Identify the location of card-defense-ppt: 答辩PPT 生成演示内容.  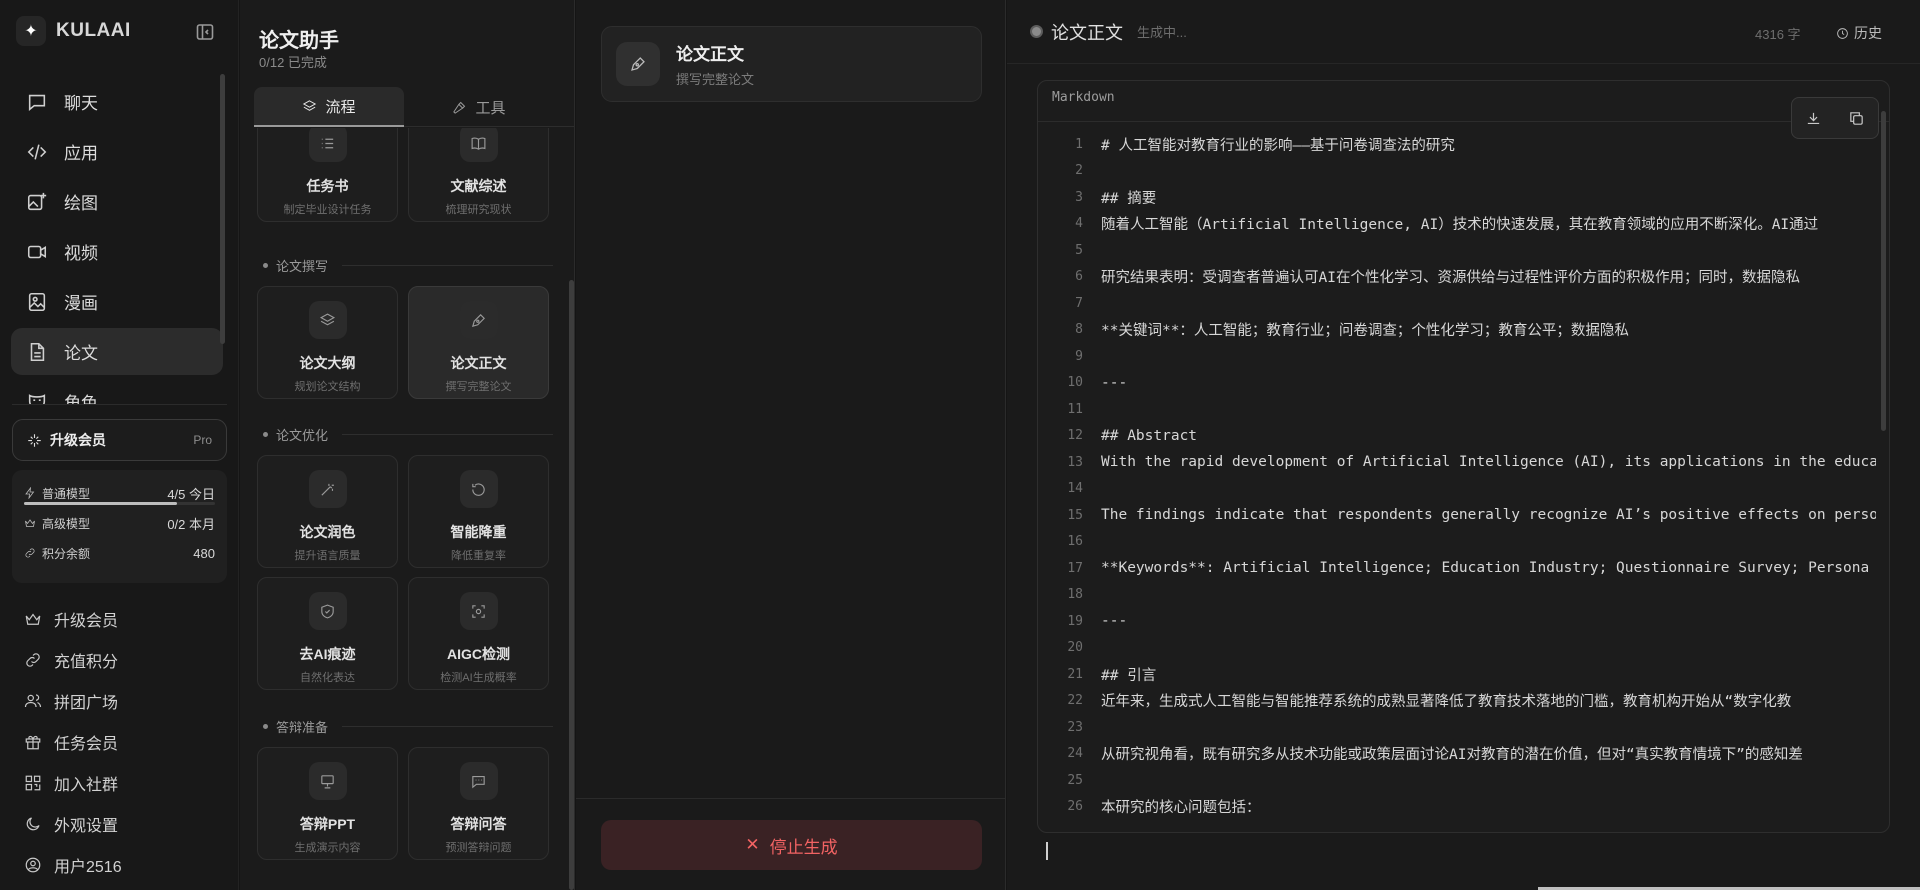
(327, 803).